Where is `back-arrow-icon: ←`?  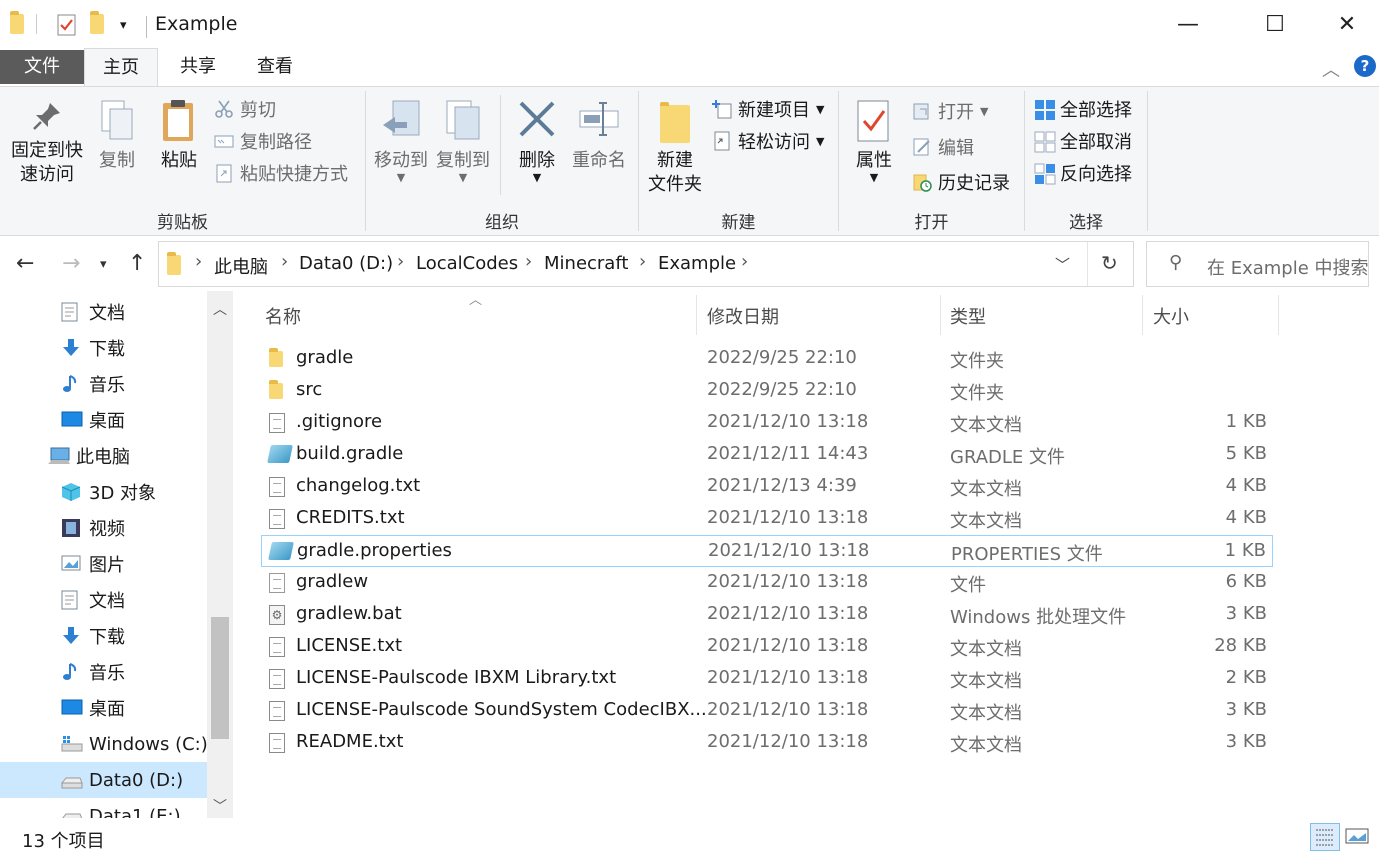
back-arrow-icon: ← is located at coordinates (25, 263).